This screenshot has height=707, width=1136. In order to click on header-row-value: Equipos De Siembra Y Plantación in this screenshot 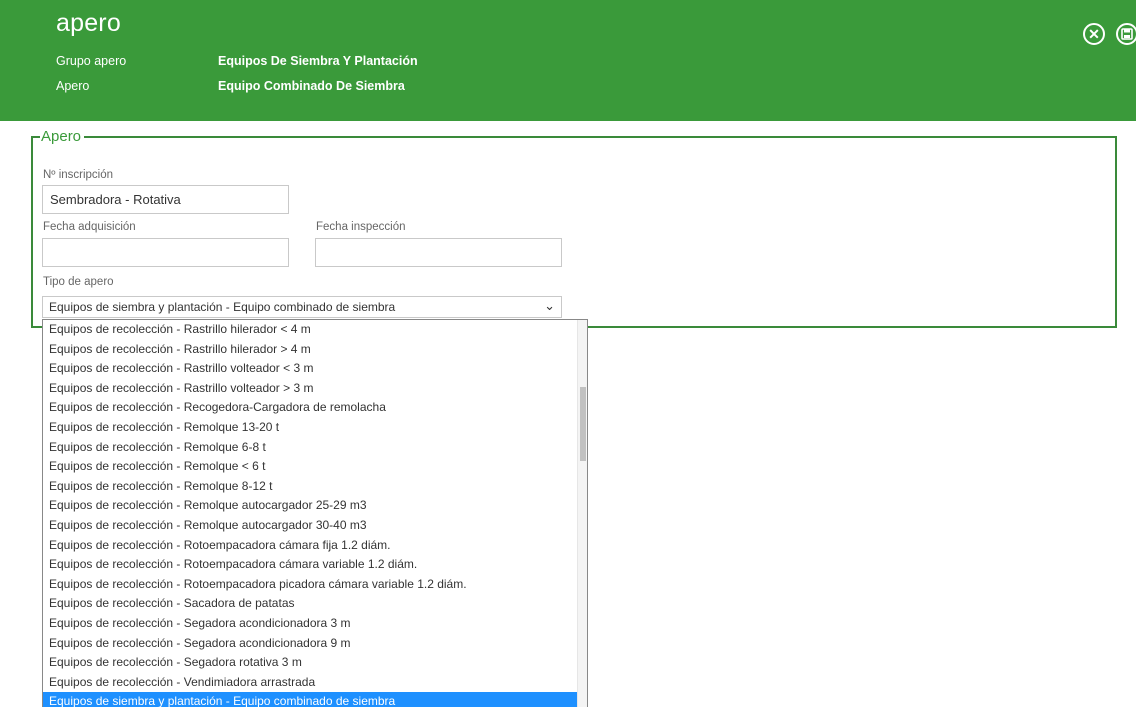, I will do `click(318, 61)`.